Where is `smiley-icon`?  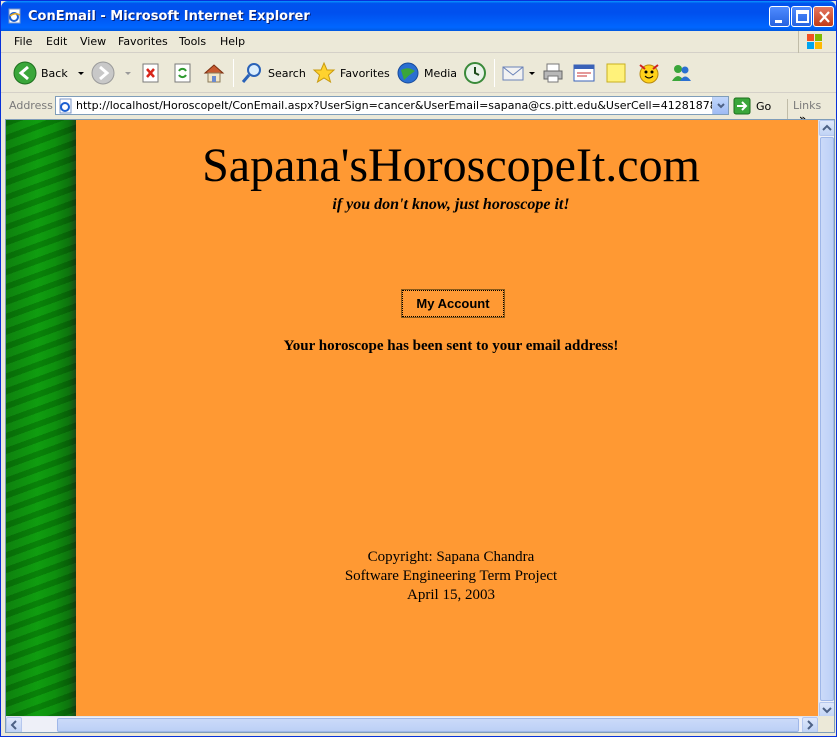 smiley-icon is located at coordinates (649, 74).